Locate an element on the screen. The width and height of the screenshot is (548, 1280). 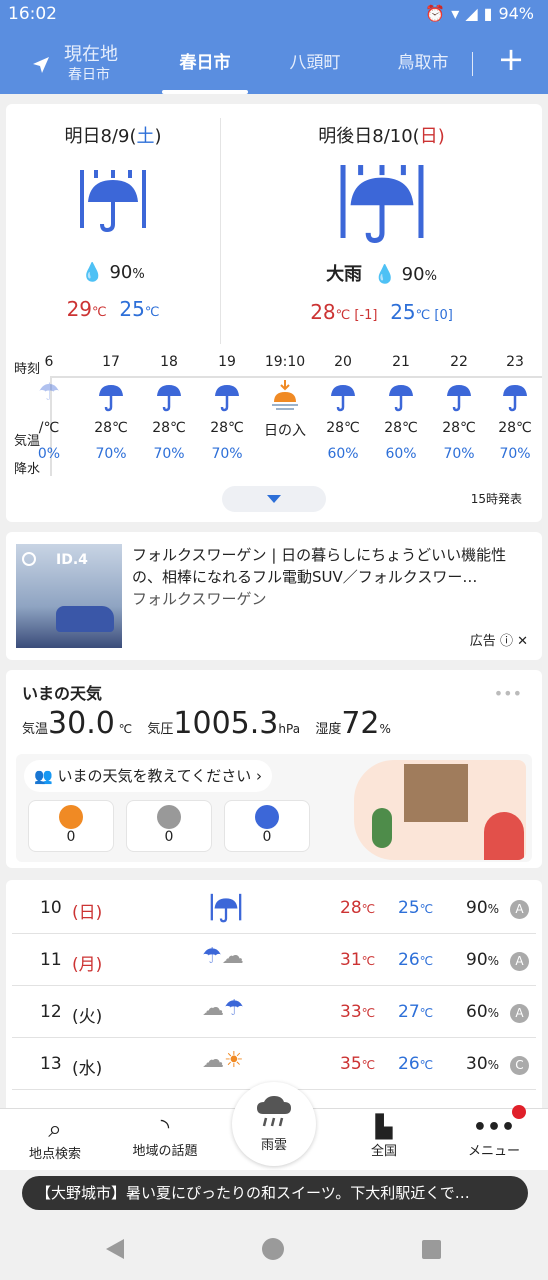
forecast-row: 12 (火) ☁☂ 33℃ 27℃ 60% A is located at coordinates (274, 1012).